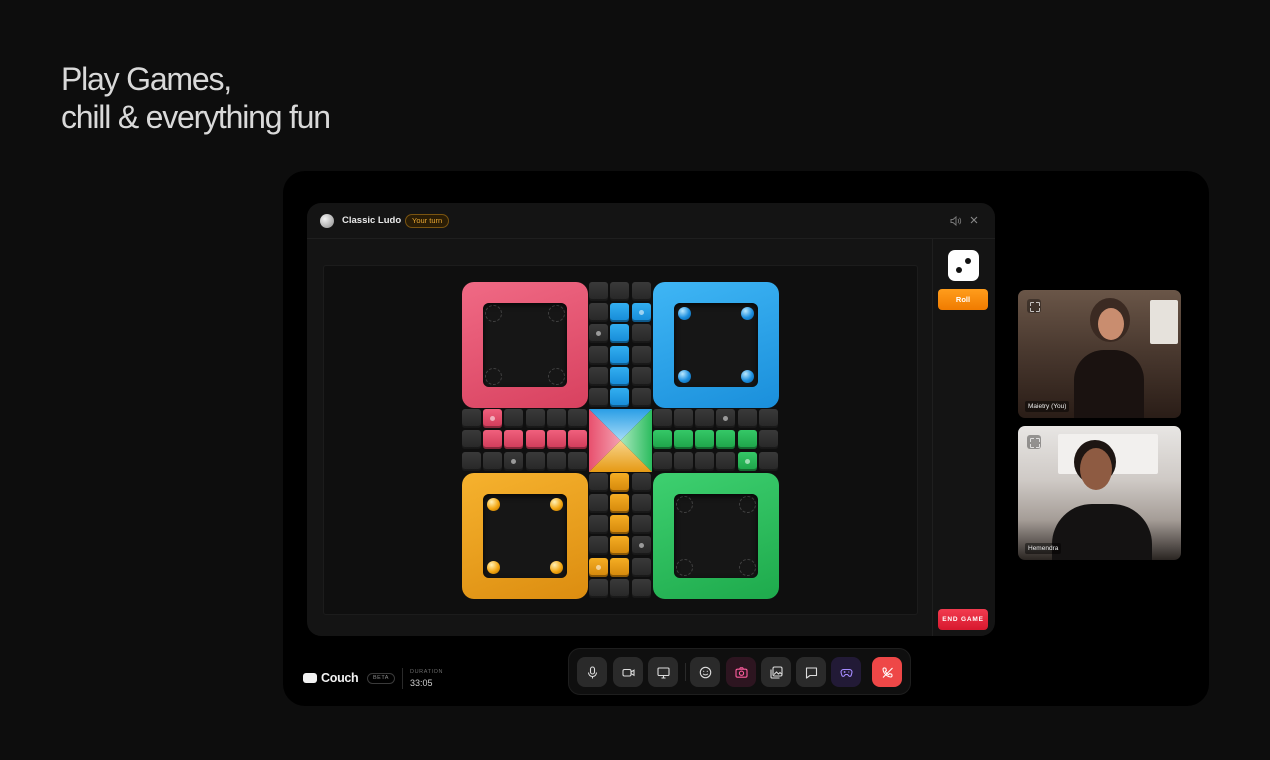 This screenshot has height=760, width=1270. I want to click on chat-button, so click(811, 672).